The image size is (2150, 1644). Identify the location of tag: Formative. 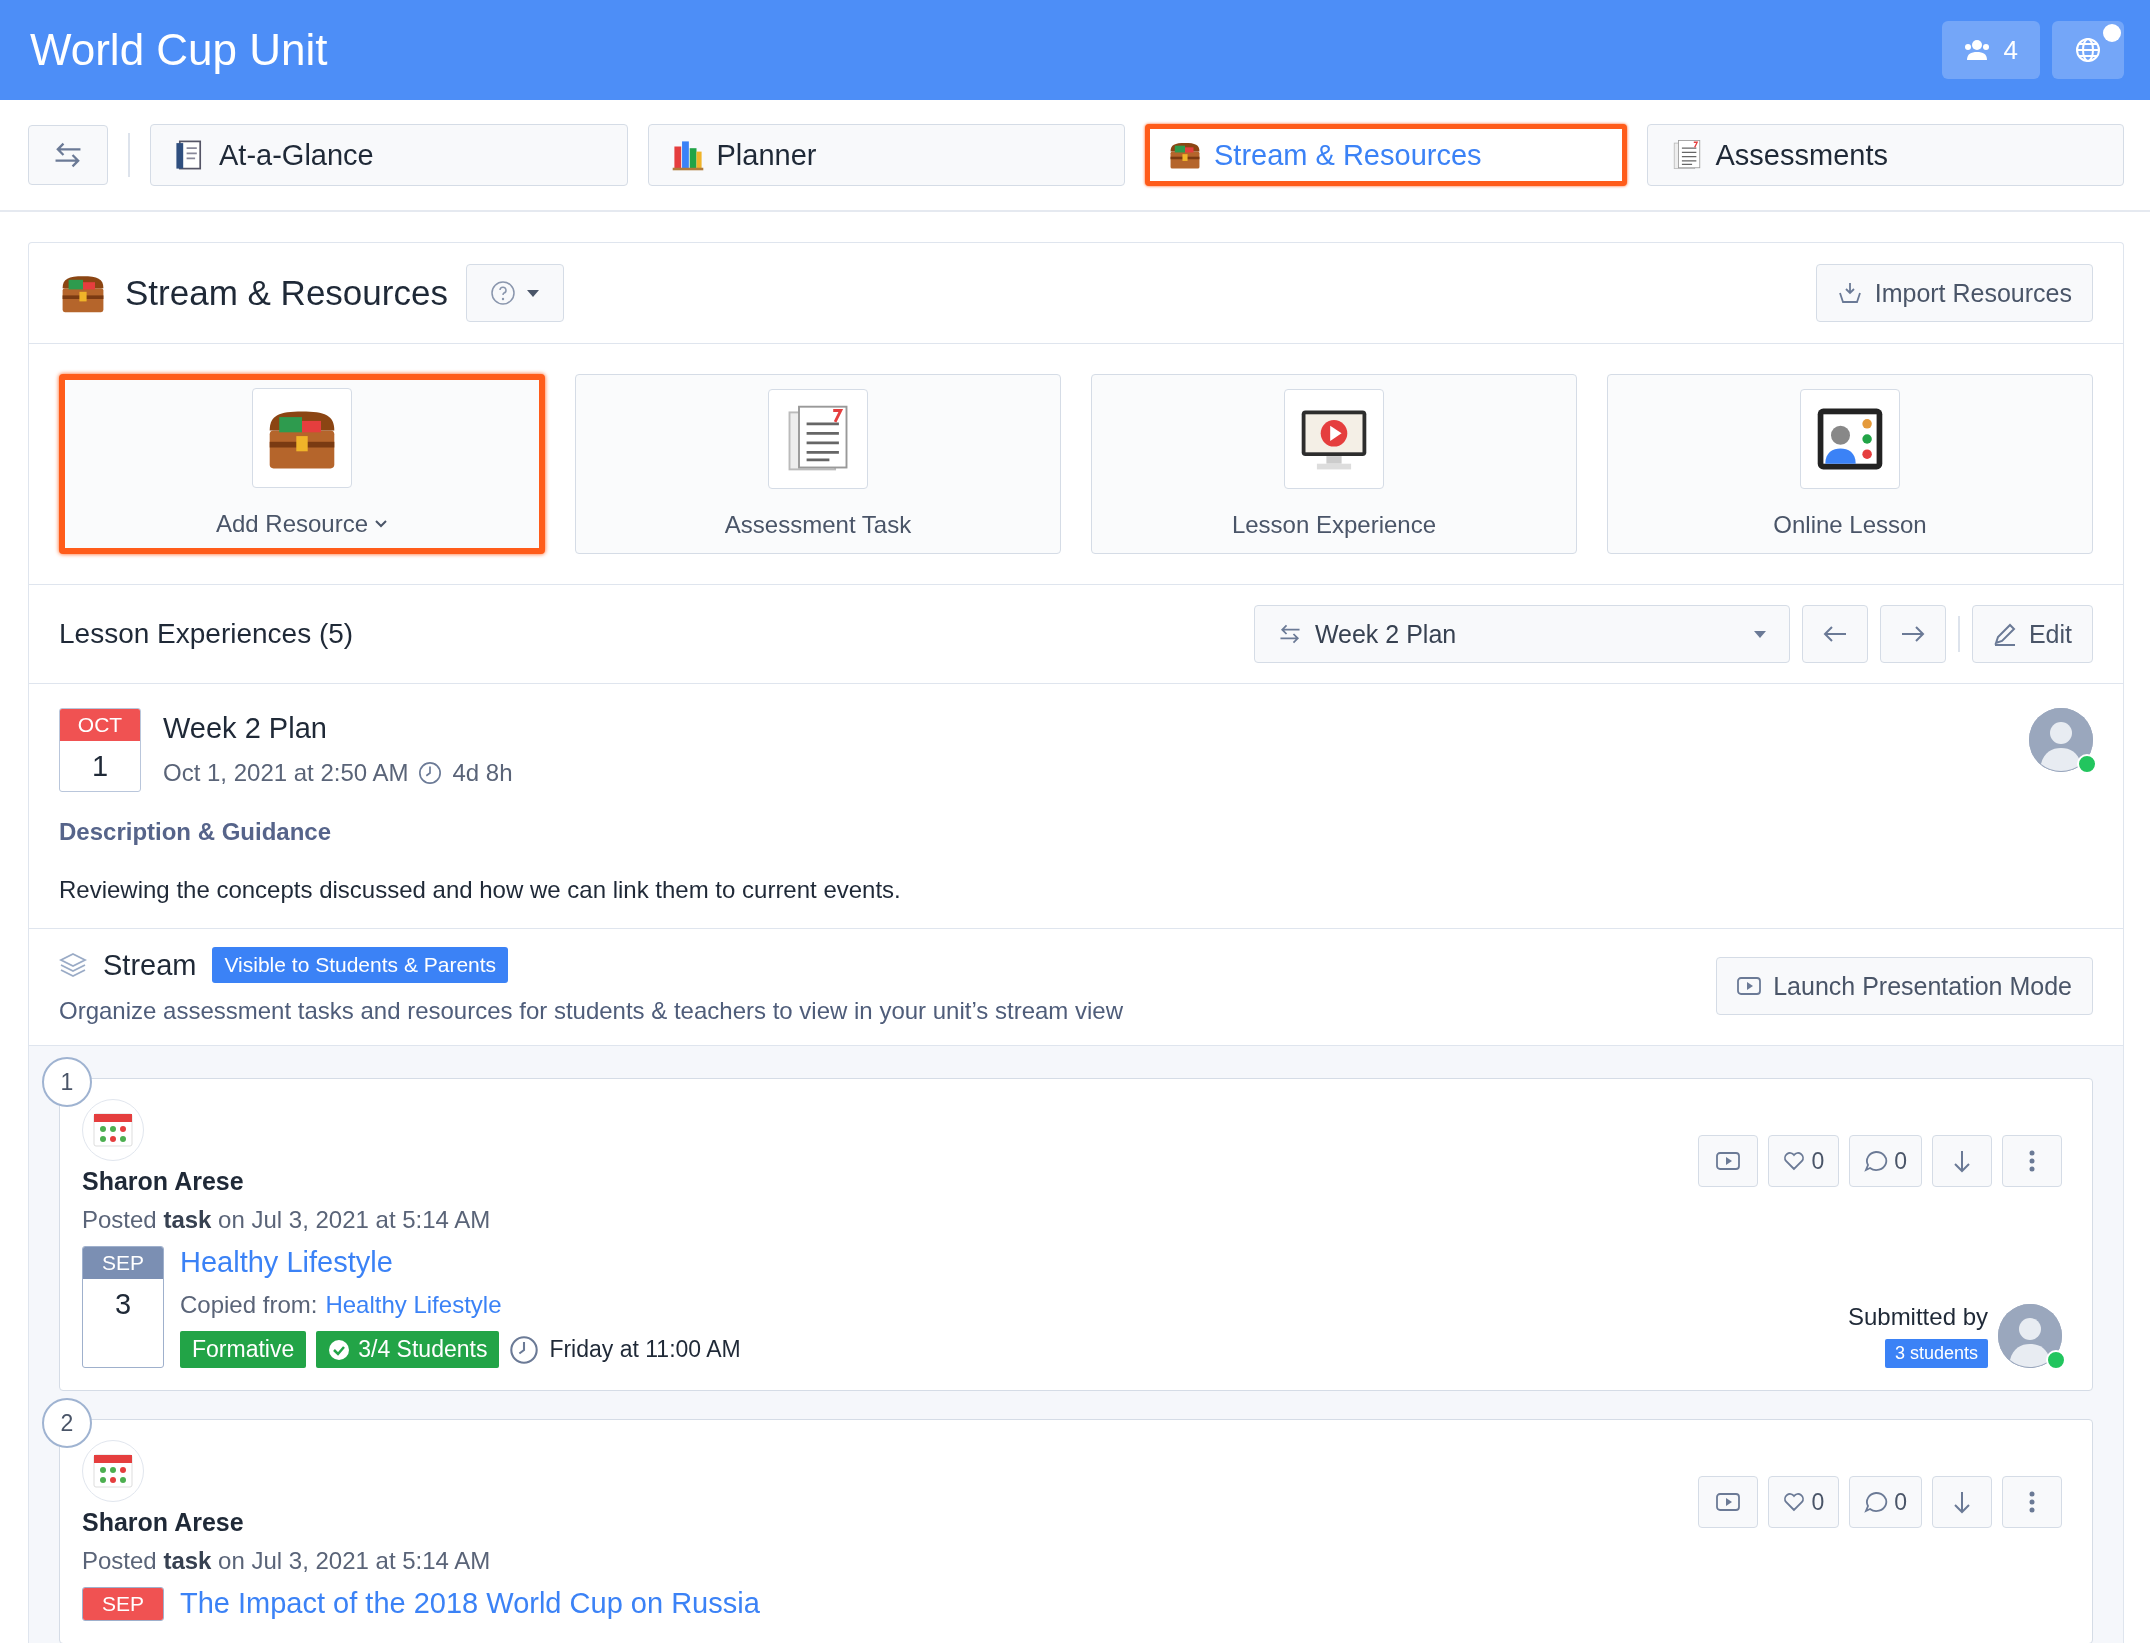
(243, 1349).